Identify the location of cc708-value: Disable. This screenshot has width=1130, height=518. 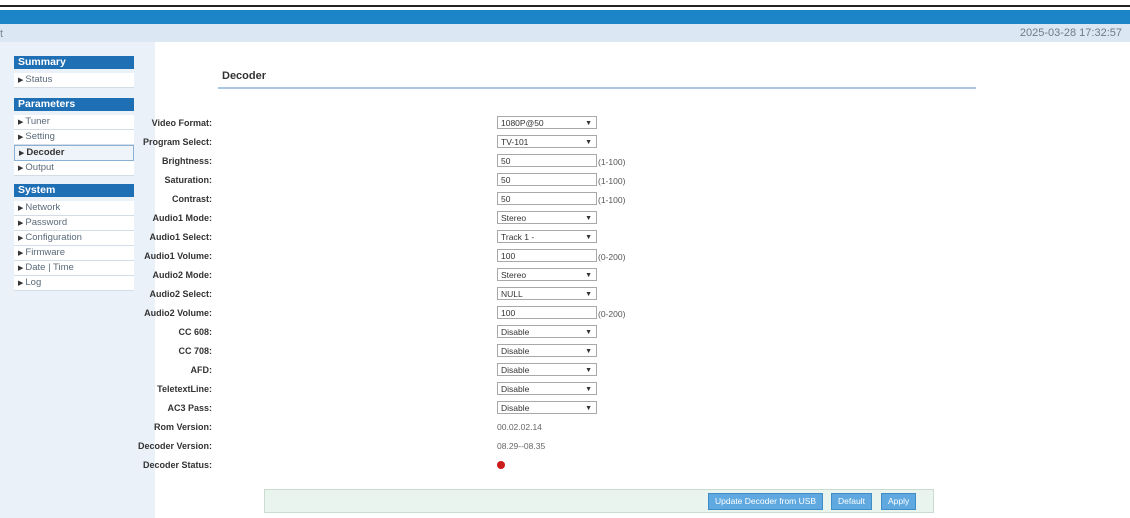
(515, 351).